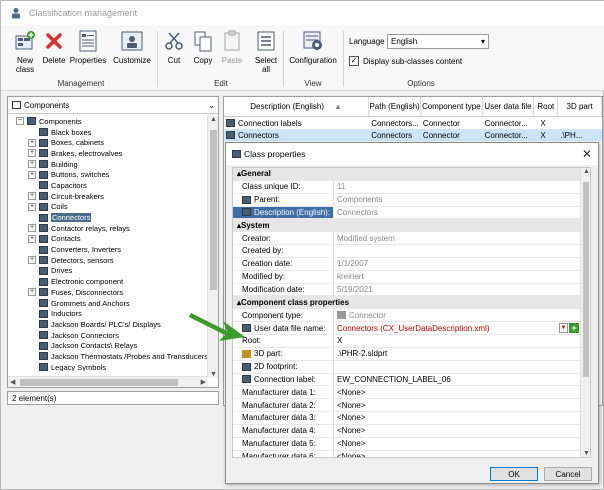  What do you see at coordinates (514, 474) in the screenshot?
I see `ok-button: OK` at bounding box center [514, 474].